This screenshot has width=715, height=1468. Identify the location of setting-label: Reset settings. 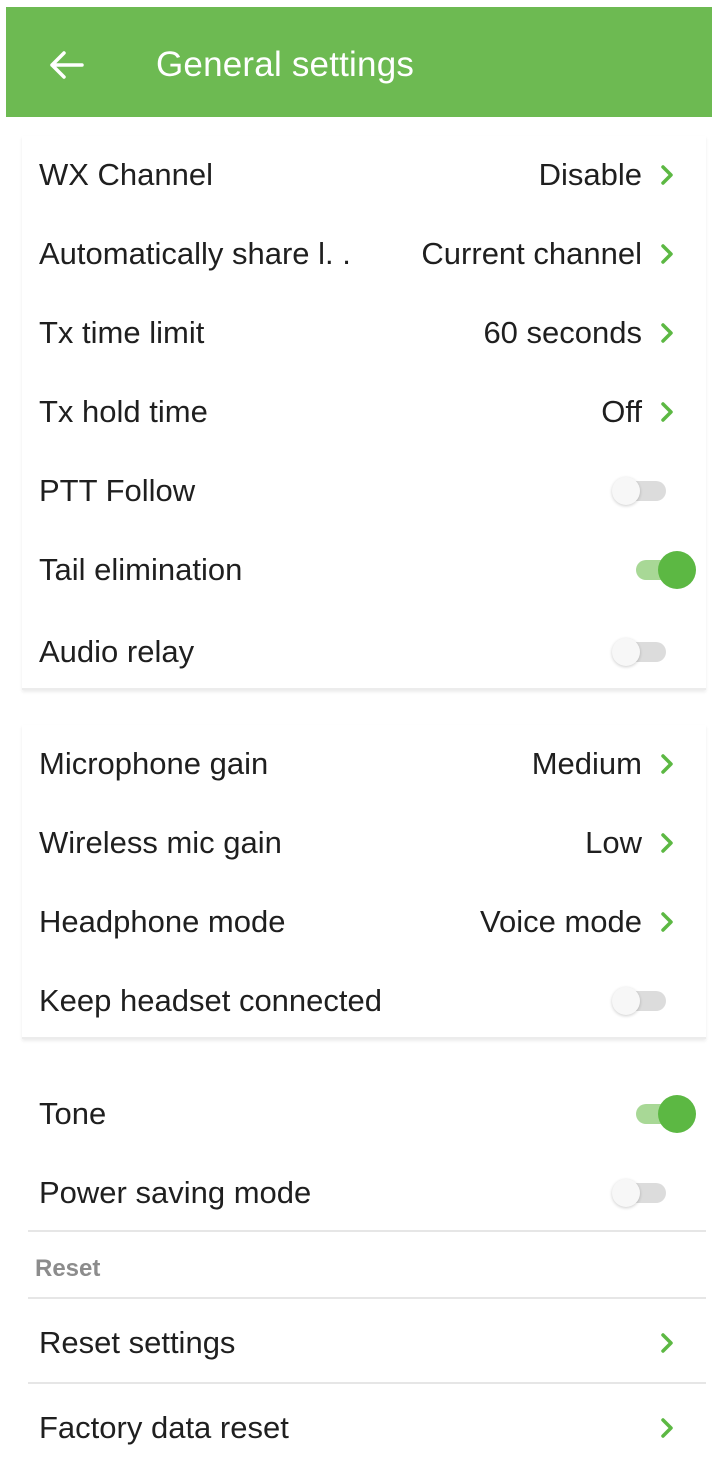
(137, 1342).